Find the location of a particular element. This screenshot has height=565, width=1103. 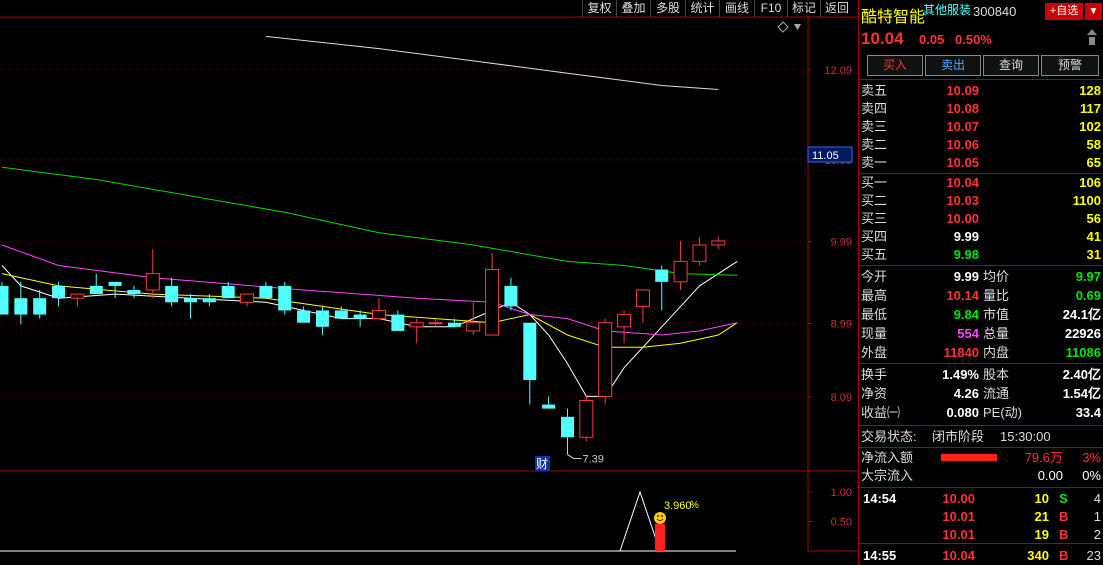

trade-status-value: 闭市阶段 is located at coordinates (958, 436).